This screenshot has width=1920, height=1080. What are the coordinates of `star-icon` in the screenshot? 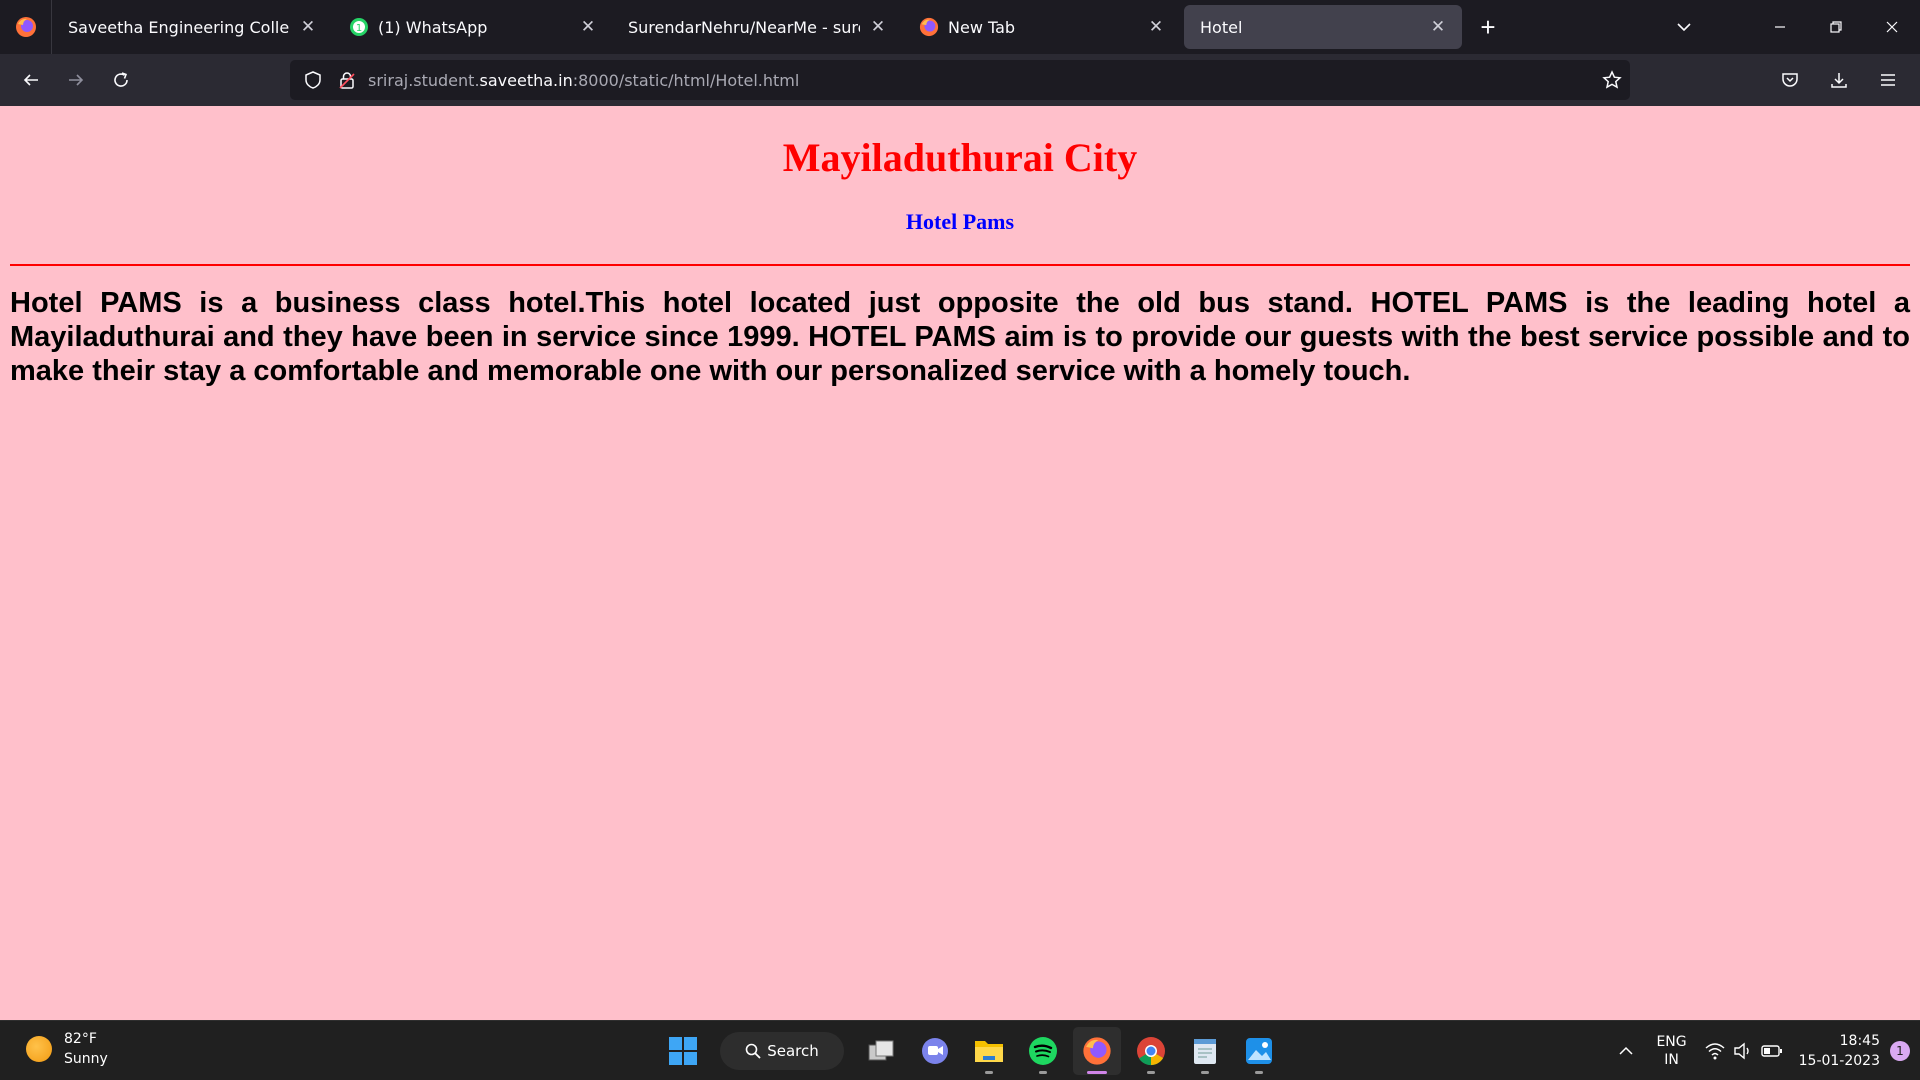 It's located at (1612, 79).